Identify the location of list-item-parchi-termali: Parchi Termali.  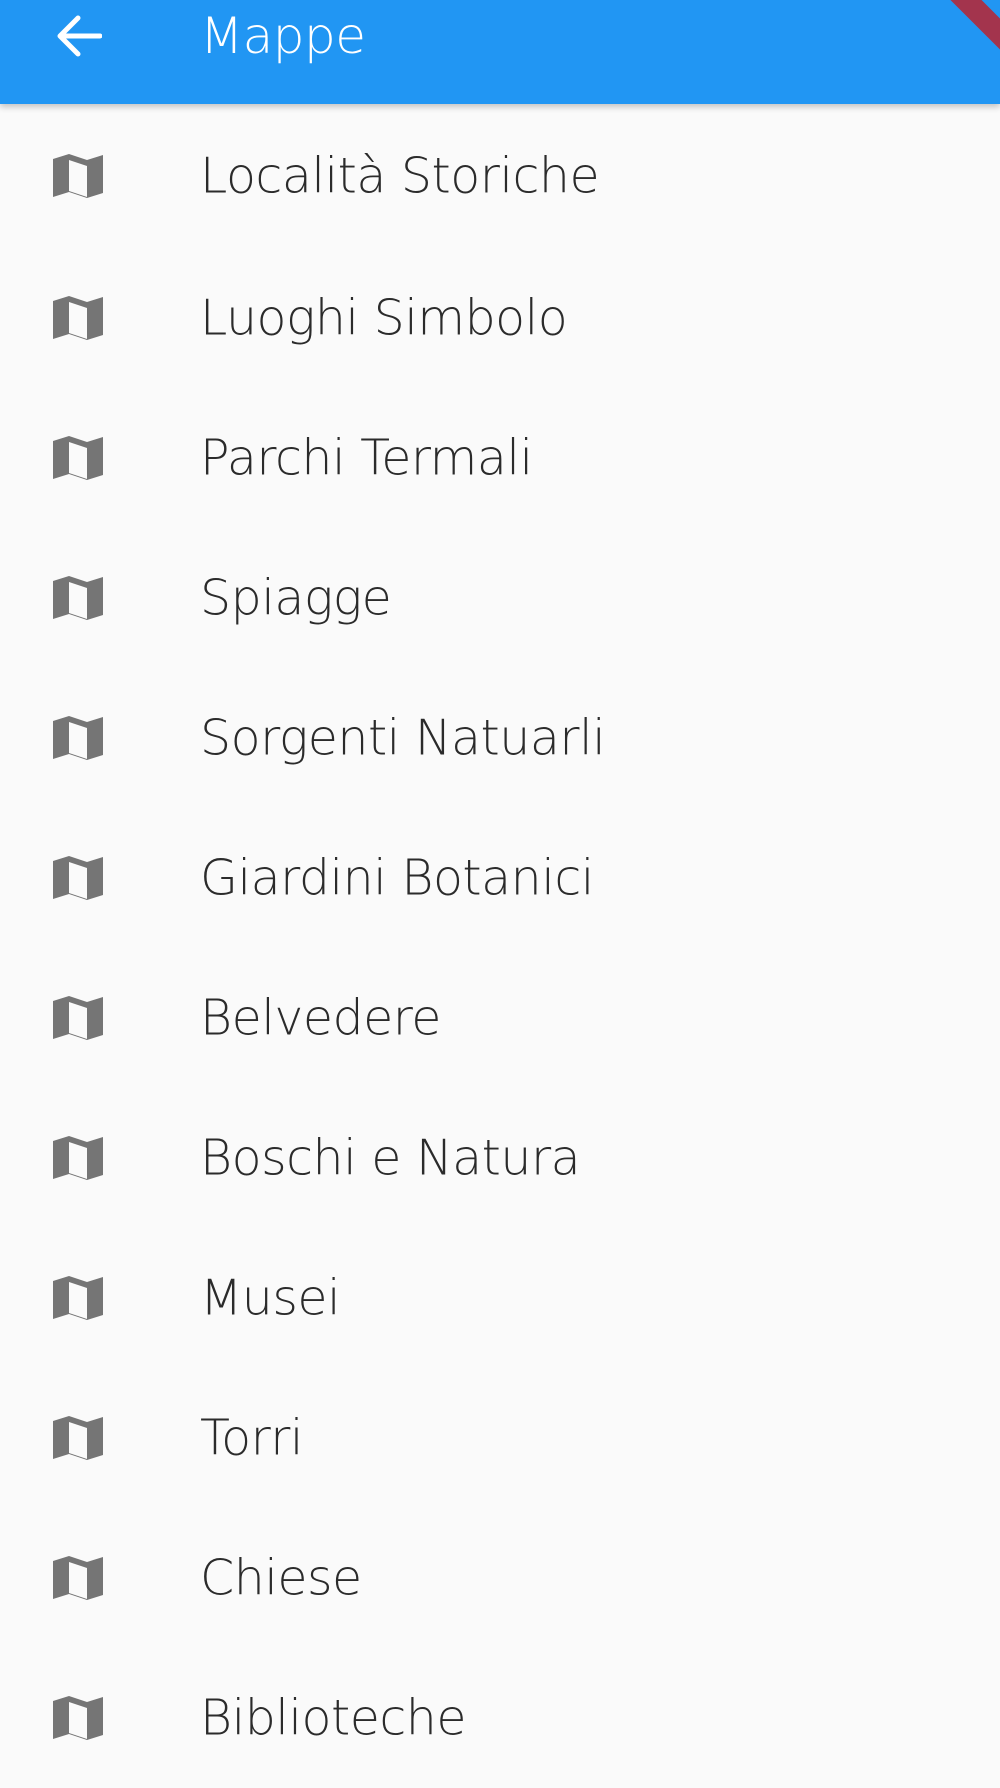
(500, 458).